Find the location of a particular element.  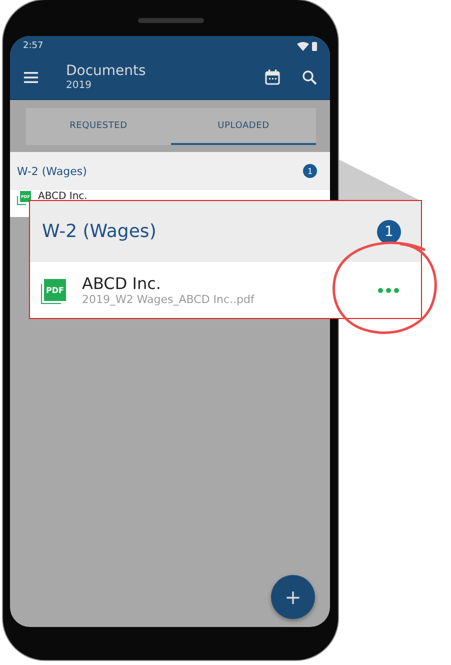

add-button: + is located at coordinates (293, 597).